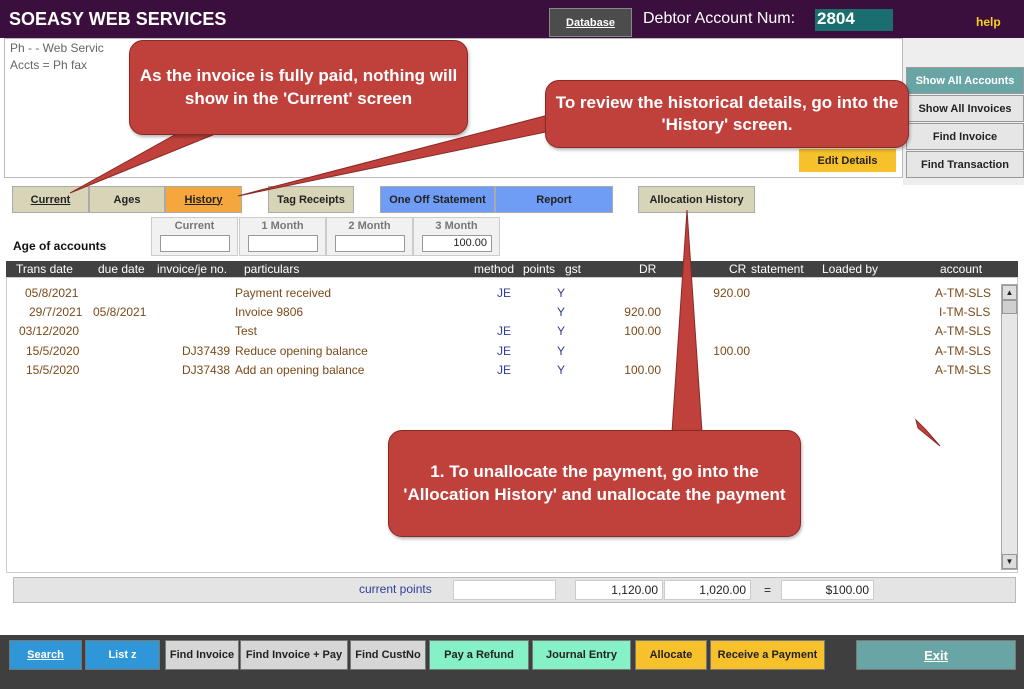 This screenshot has width=1024, height=689. Describe the element at coordinates (590, 22) in the screenshot. I see `database-button: Database` at that location.